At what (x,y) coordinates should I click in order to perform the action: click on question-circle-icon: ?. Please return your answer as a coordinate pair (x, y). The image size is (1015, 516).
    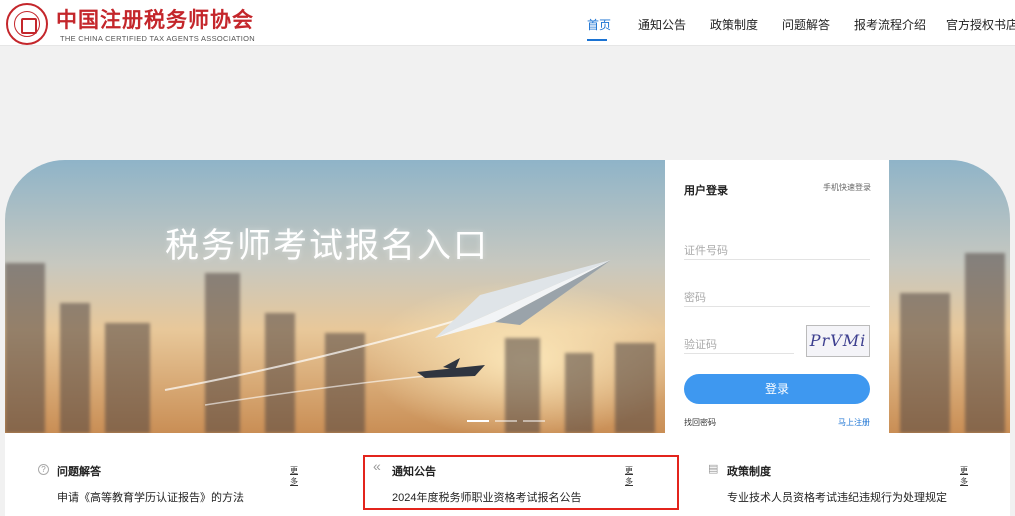
    Looking at the image, I should click on (43, 469).